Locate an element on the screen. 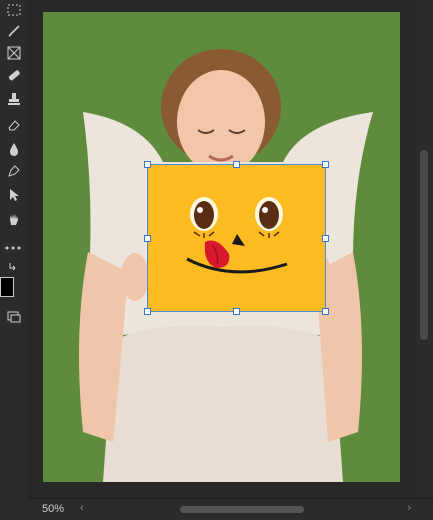  selection-tool-icon is located at coordinates (14, 195).